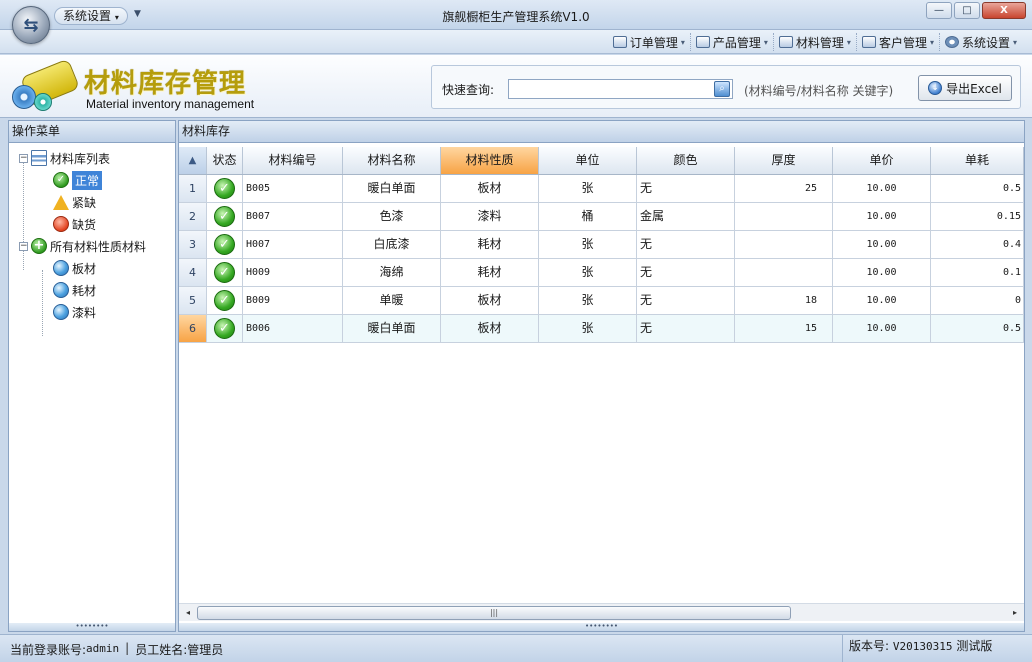 This screenshot has height=662, width=1032. I want to click on tree-label-all-natures: 所有材料性质材料, so click(98, 246).